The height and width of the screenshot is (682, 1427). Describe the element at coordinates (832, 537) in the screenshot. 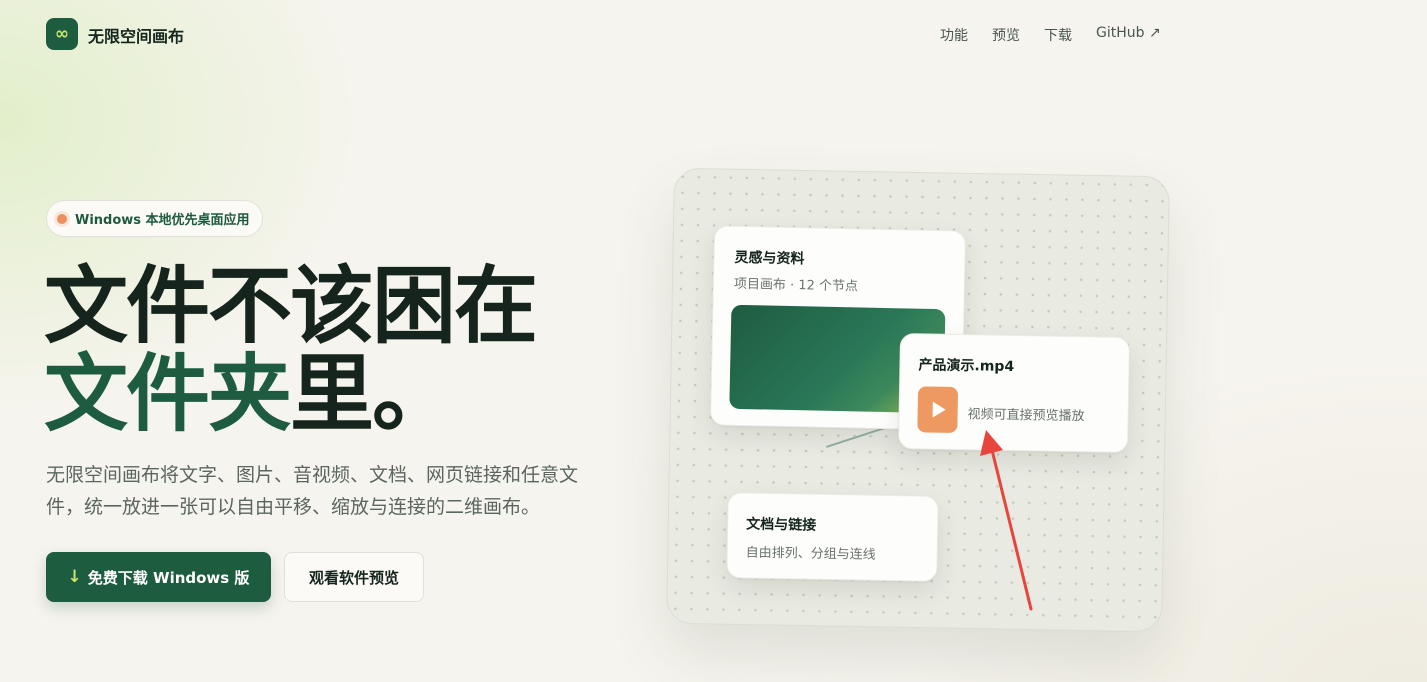

I see `canvas-node-docs: 文档与链接 自由排列、分组与连线` at that location.